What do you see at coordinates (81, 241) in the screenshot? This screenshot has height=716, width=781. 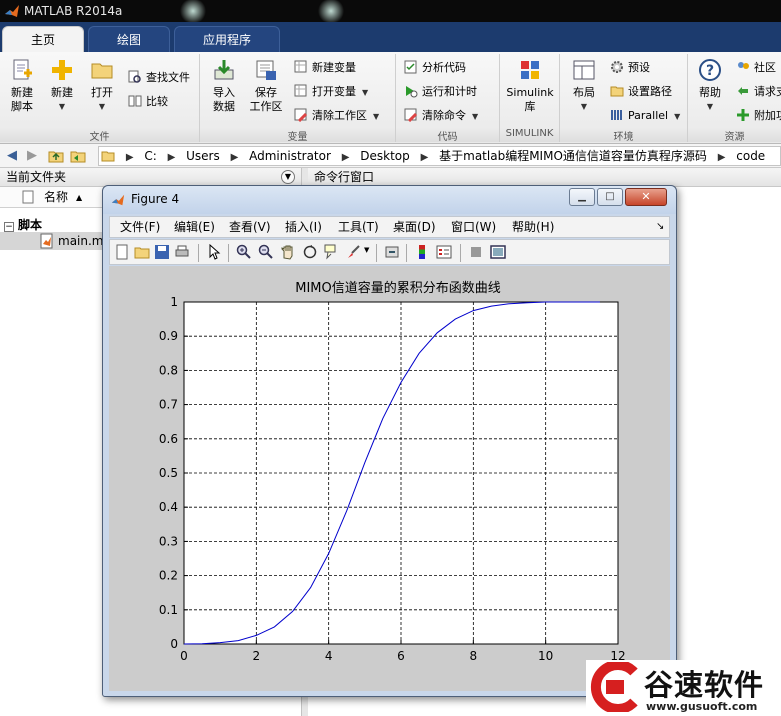 I see `file-name: main.m` at bounding box center [81, 241].